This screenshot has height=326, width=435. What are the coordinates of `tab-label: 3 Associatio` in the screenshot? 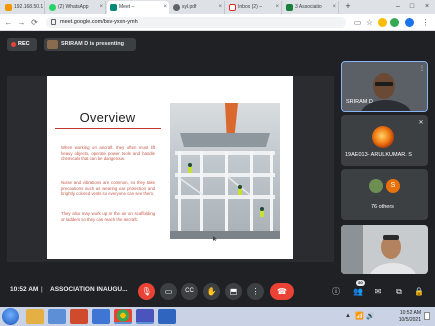 It's located at (308, 7).